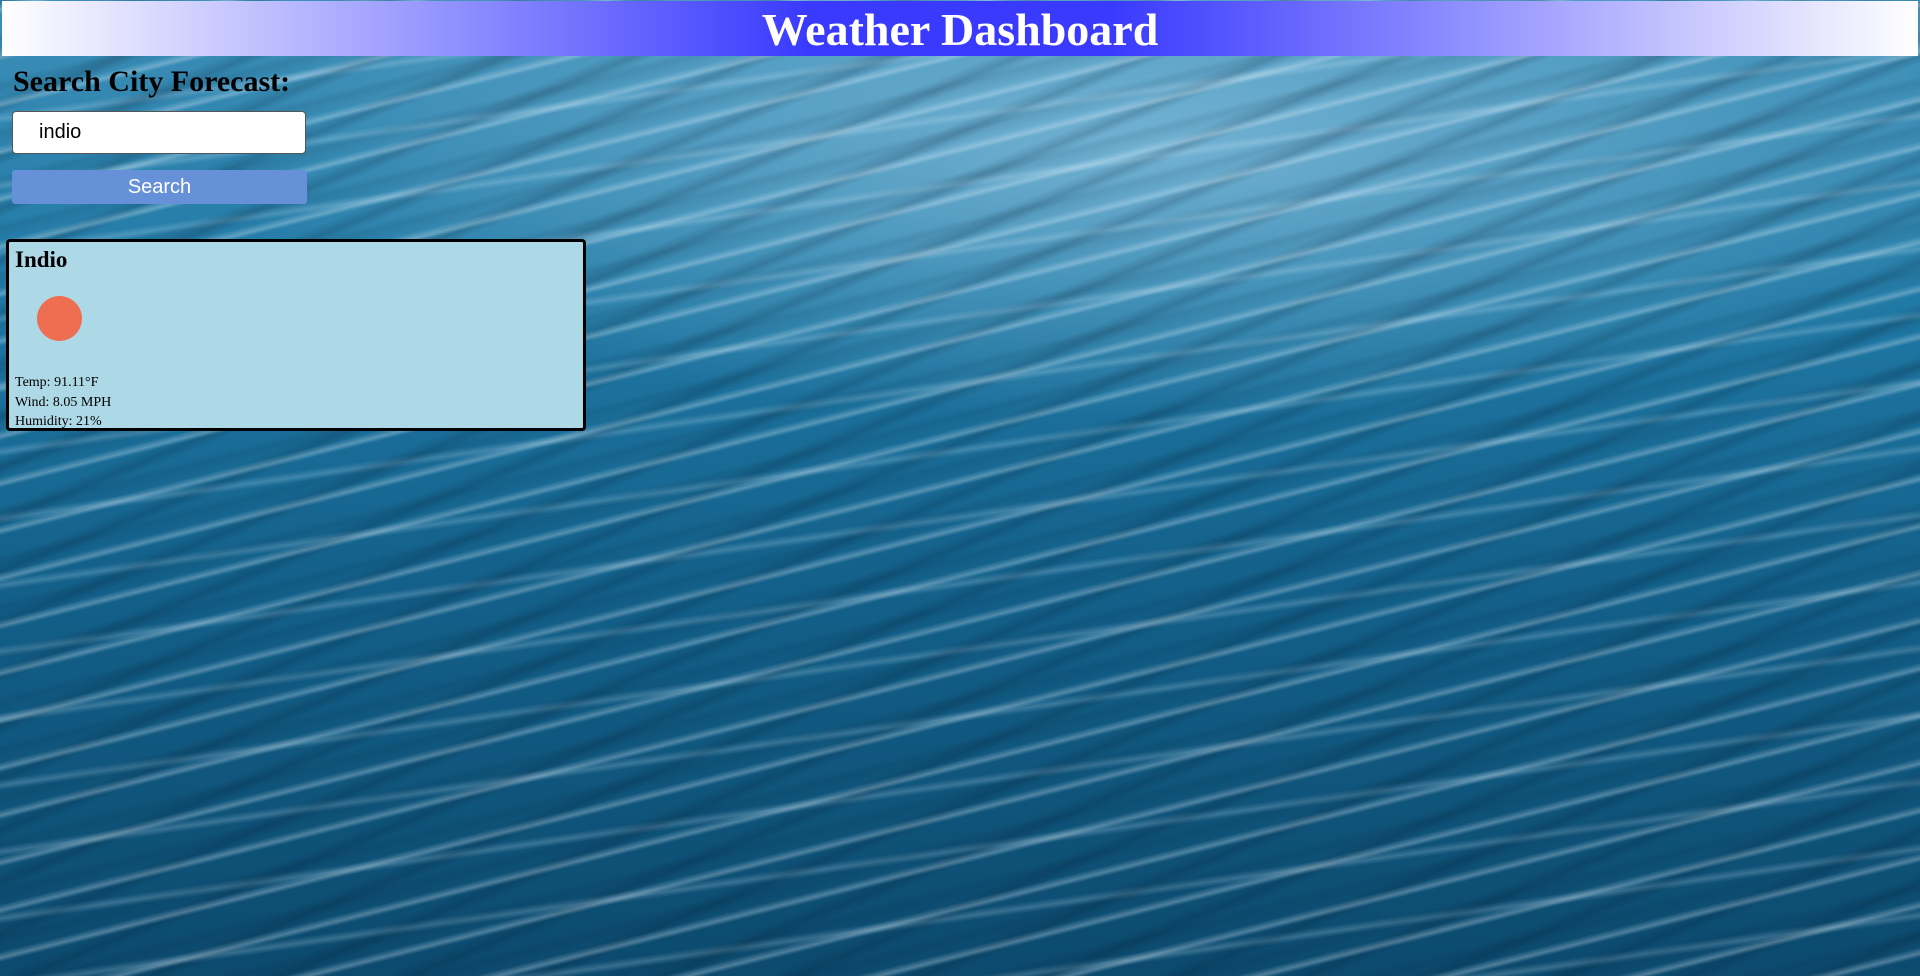 This screenshot has width=1920, height=976. I want to click on sun-icon, so click(59, 318).